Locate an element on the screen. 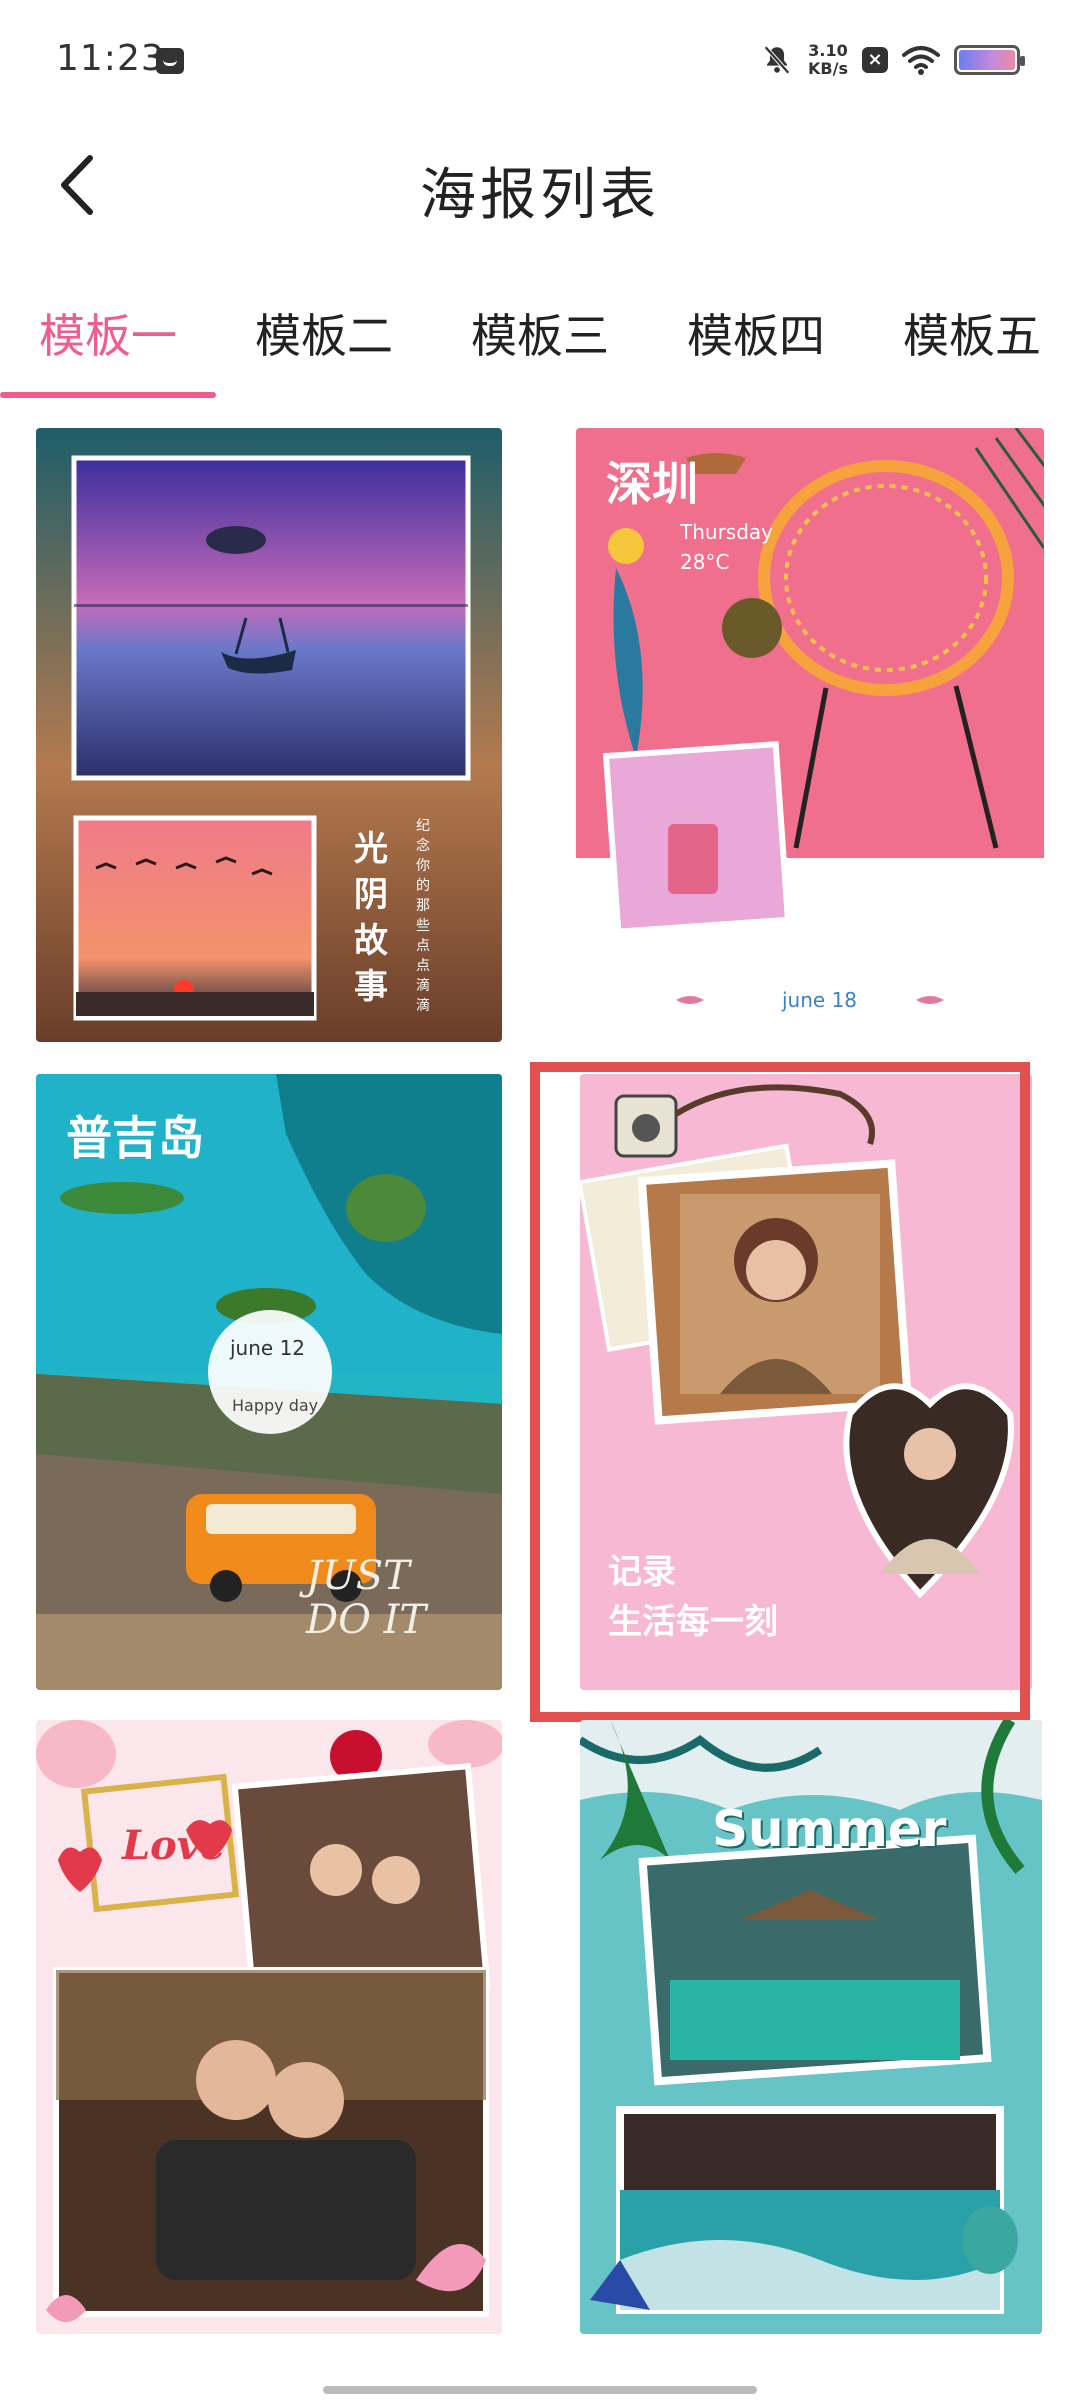  poster-sunset-art is located at coordinates (271, 738).